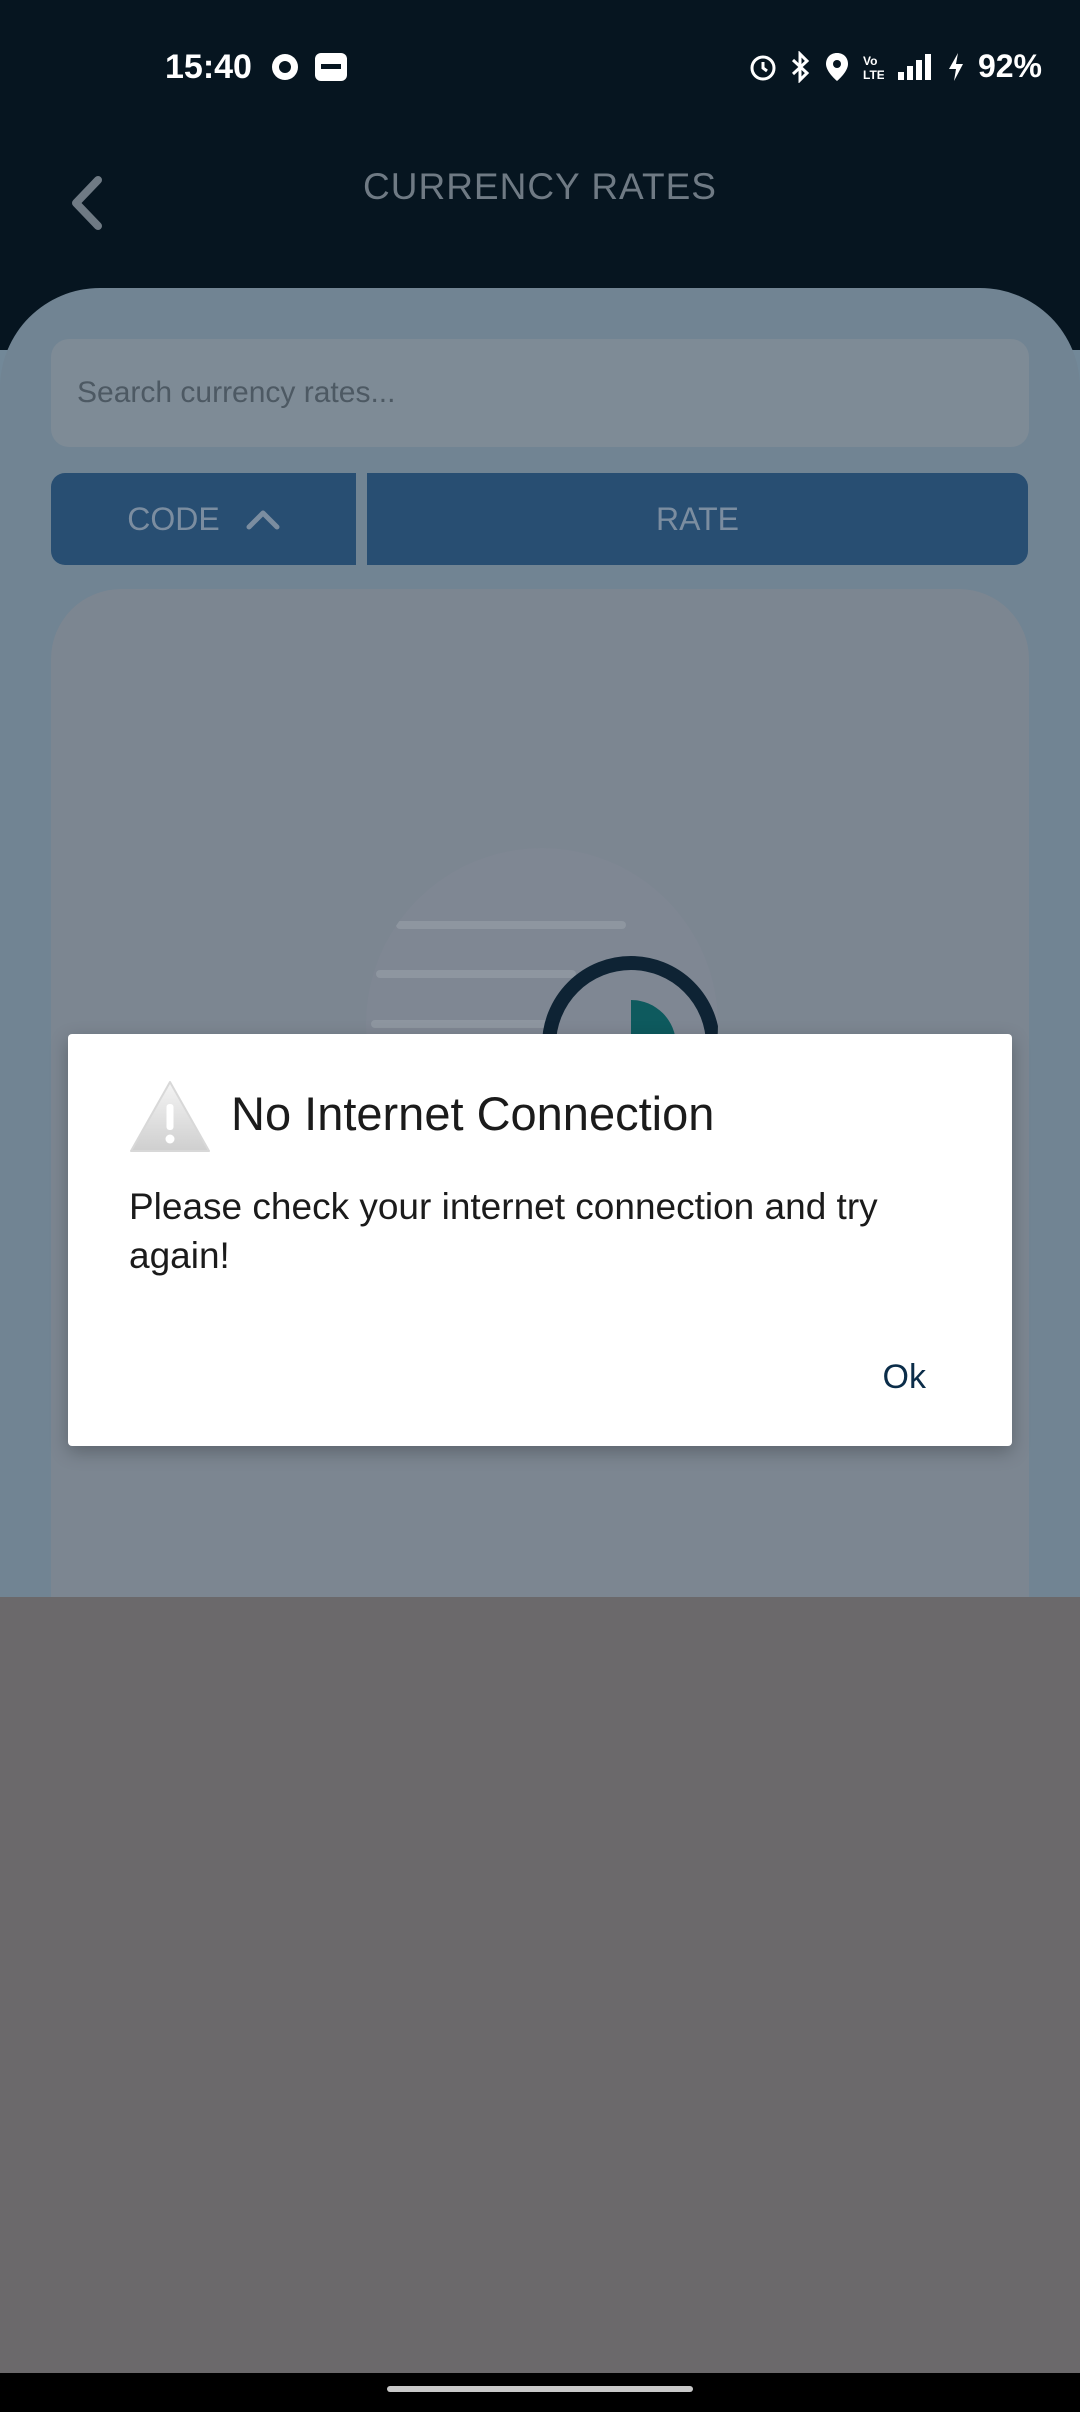 The image size is (1080, 2412). Describe the element at coordinates (473, 1113) in the screenshot. I see `dialog-title: No Internet Connection` at that location.